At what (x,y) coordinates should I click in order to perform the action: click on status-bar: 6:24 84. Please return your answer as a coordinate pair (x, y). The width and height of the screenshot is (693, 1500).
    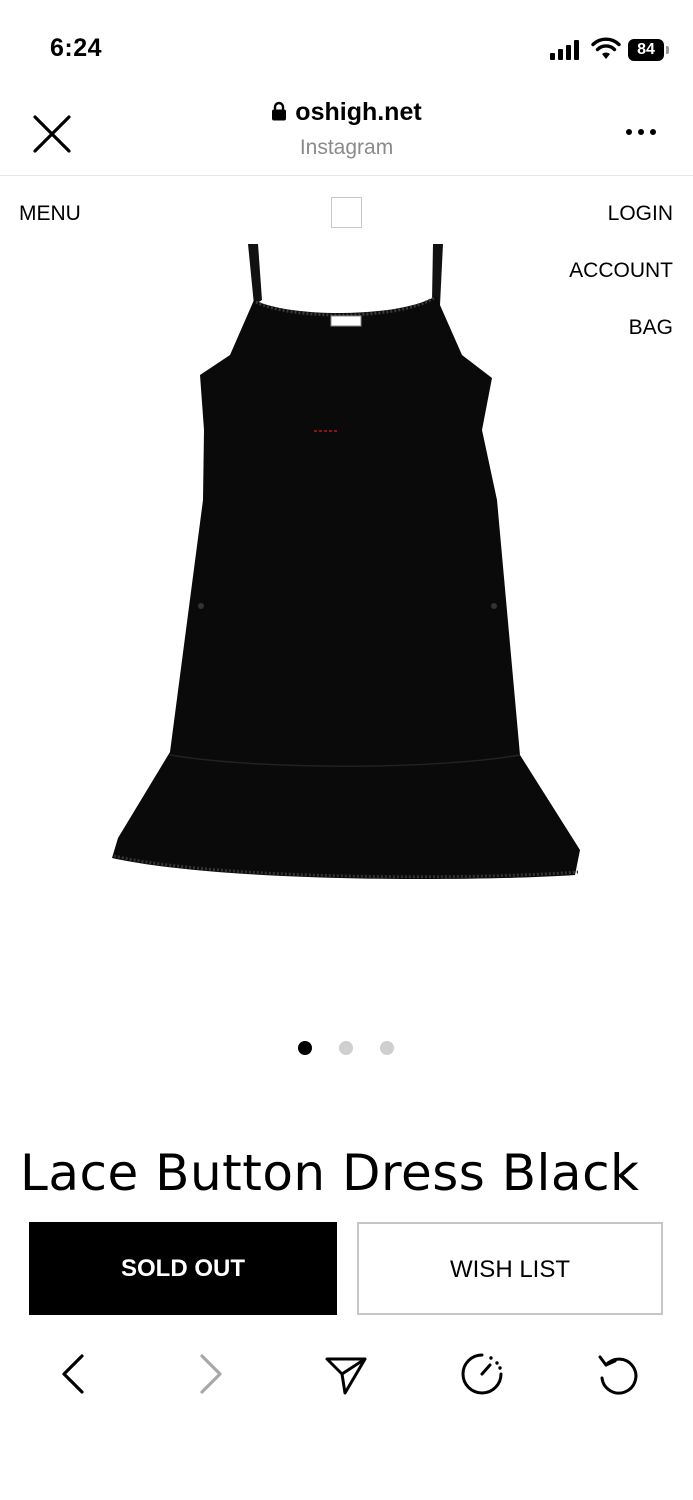
    Looking at the image, I should click on (346, 48).